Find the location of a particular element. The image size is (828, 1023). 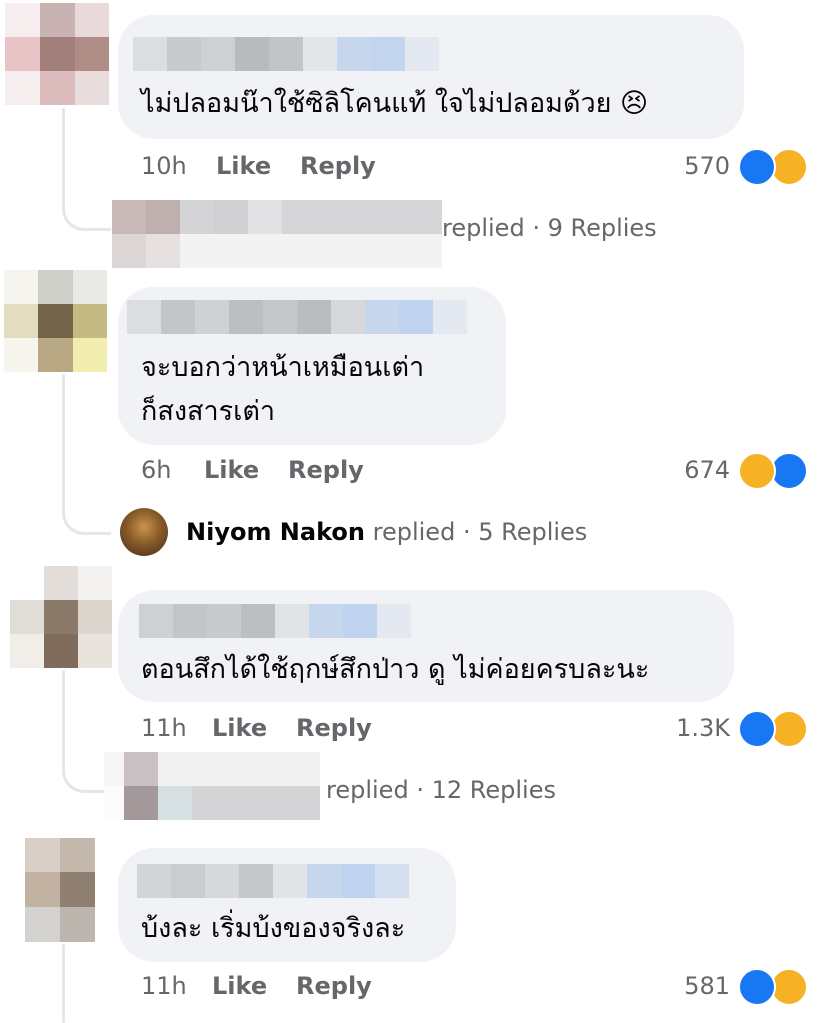

replies-summary: replied · 9 Replies is located at coordinates (549, 228).